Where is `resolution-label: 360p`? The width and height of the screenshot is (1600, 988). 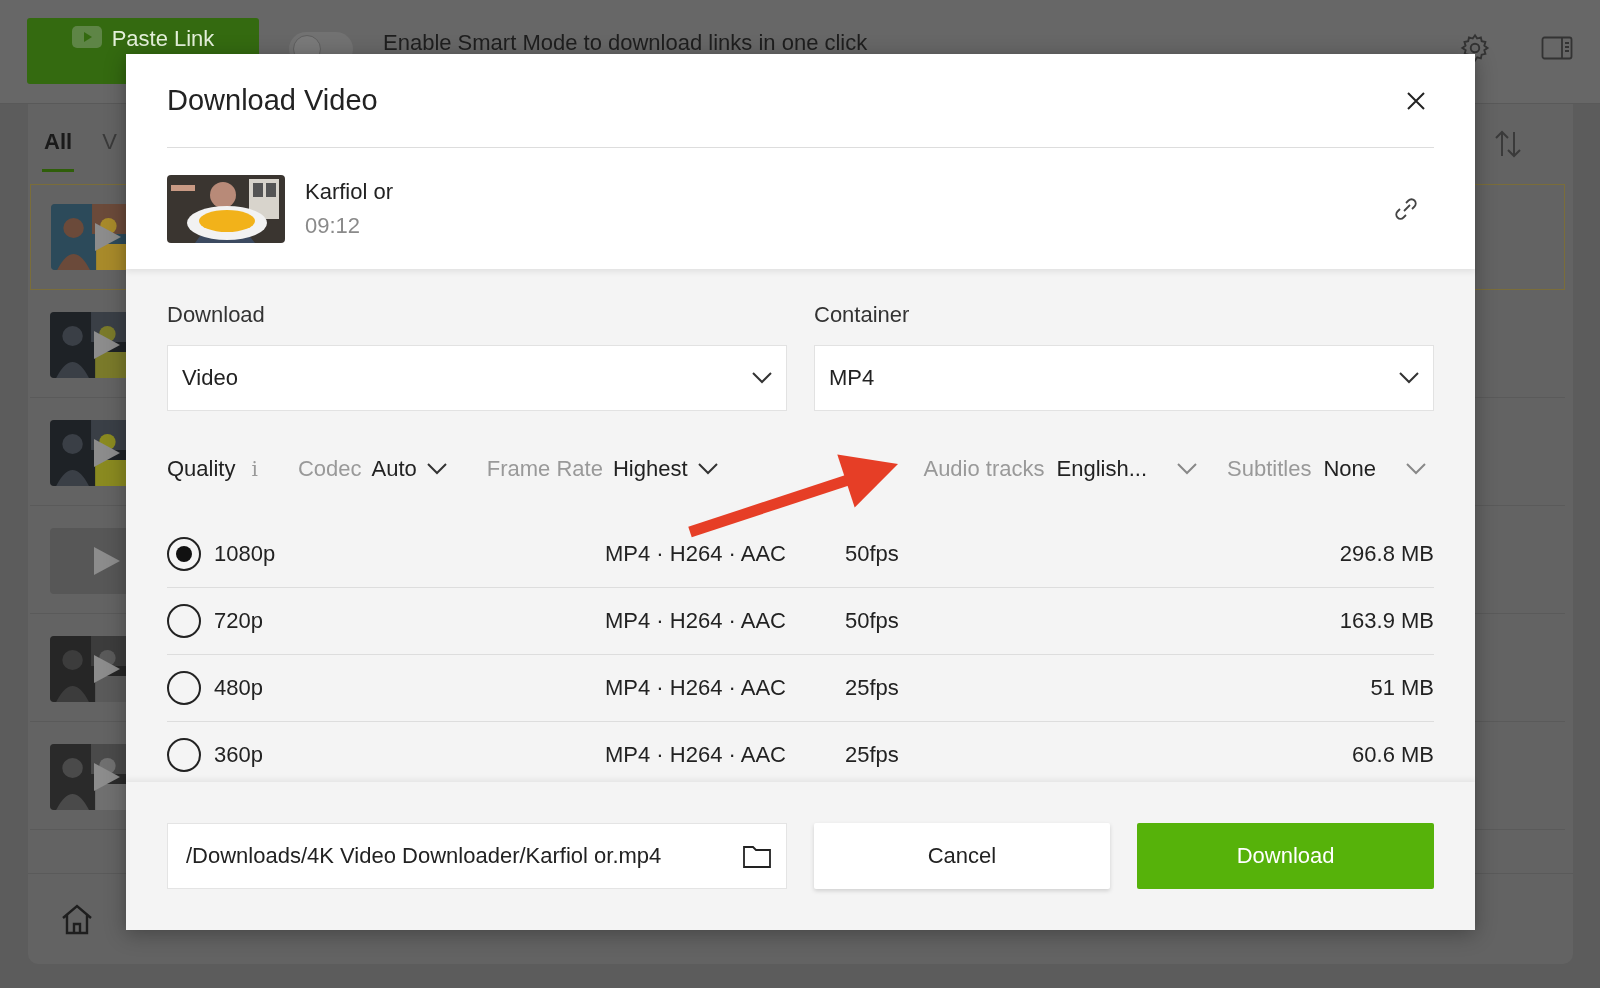 resolution-label: 360p is located at coordinates (239, 755).